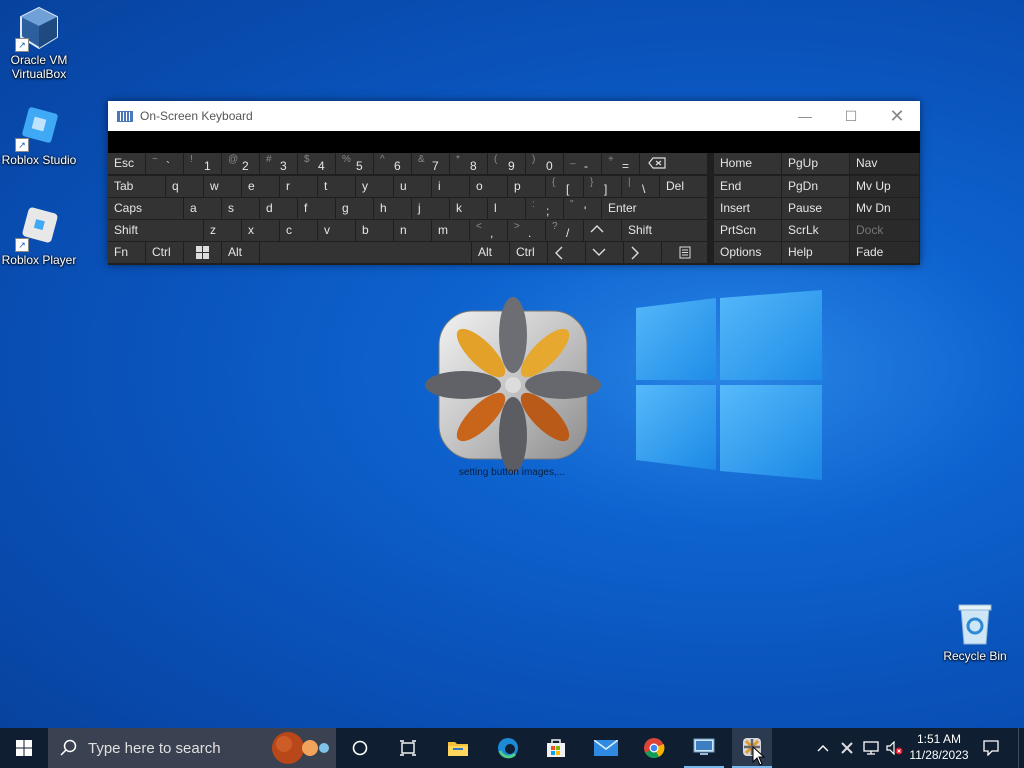 This screenshot has width=1024, height=768. Describe the element at coordinates (241, 208) in the screenshot. I see `key-s: s` at that location.